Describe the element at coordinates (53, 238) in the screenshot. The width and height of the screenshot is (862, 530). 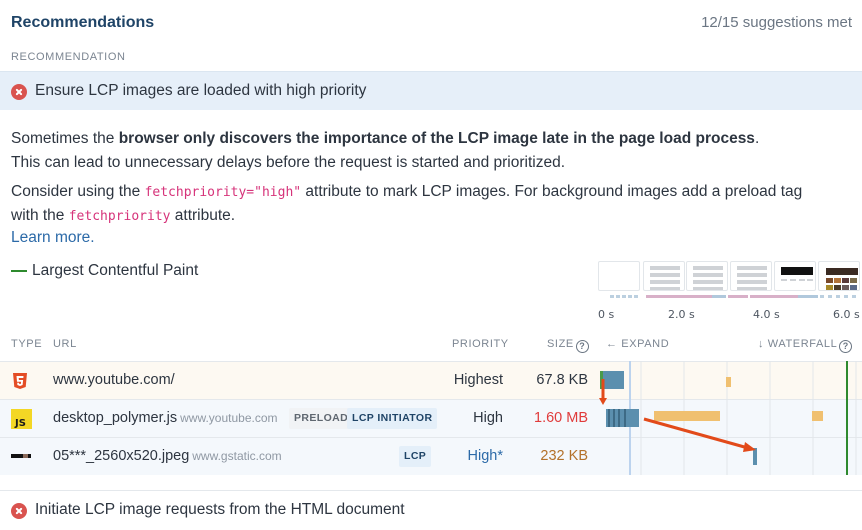
I see `learn-more-link: Learn more.` at that location.